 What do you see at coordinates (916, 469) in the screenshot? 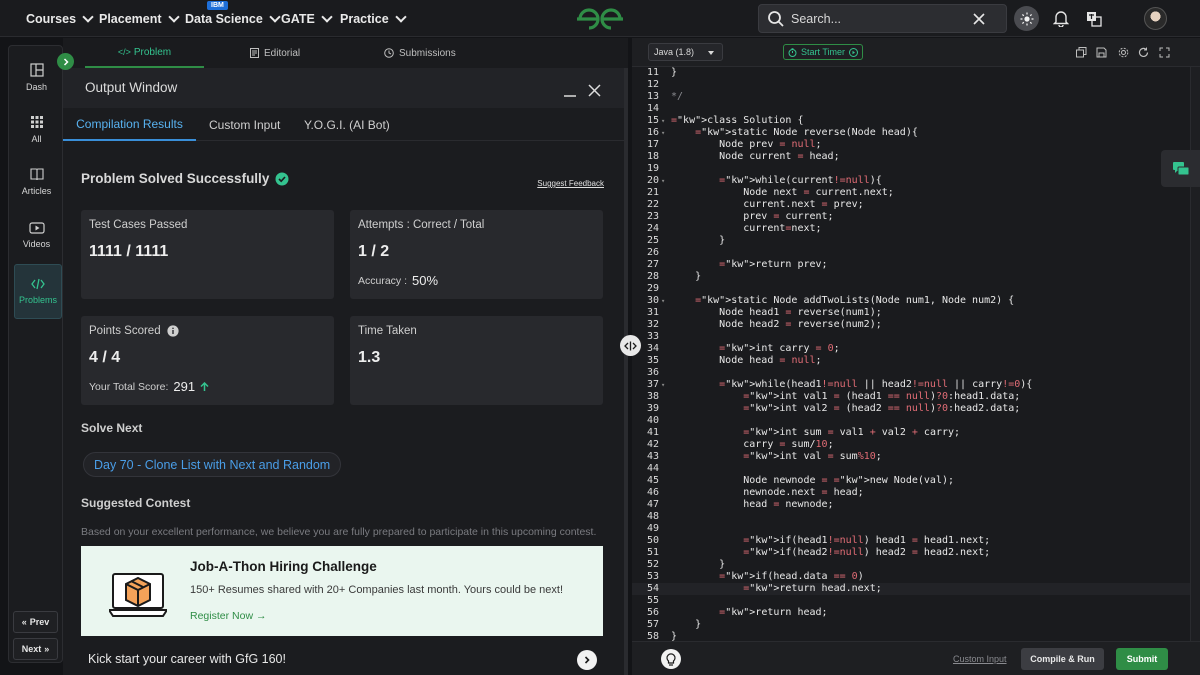
I see `code-line: 44` at bounding box center [916, 469].